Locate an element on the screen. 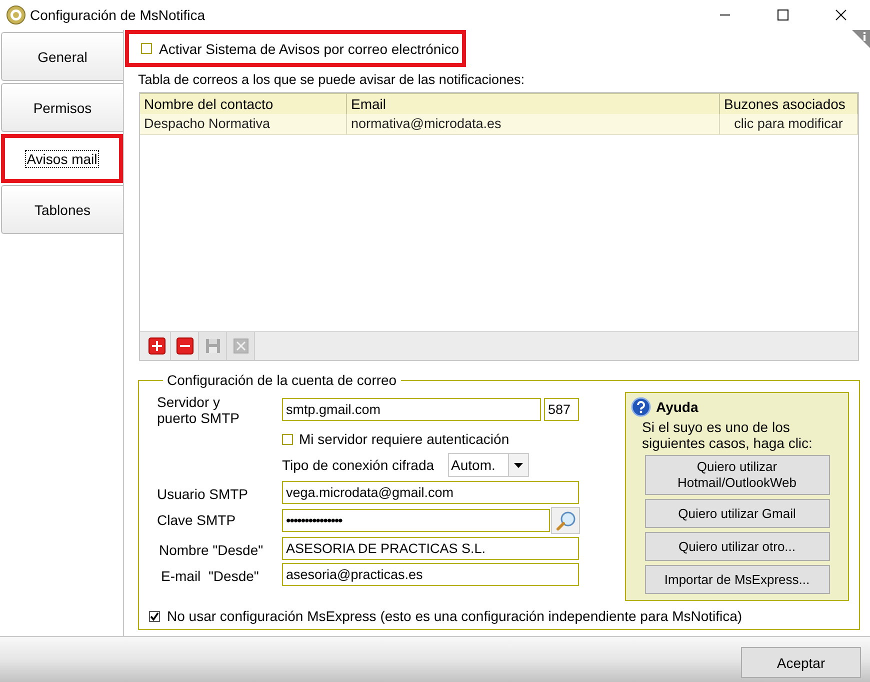  port-field: 587 is located at coordinates (561, 409).